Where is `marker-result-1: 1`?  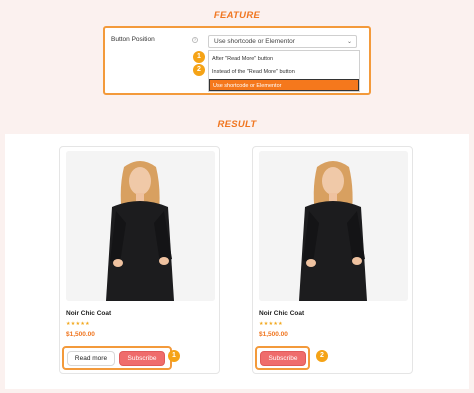 marker-result-1: 1 is located at coordinates (174, 356).